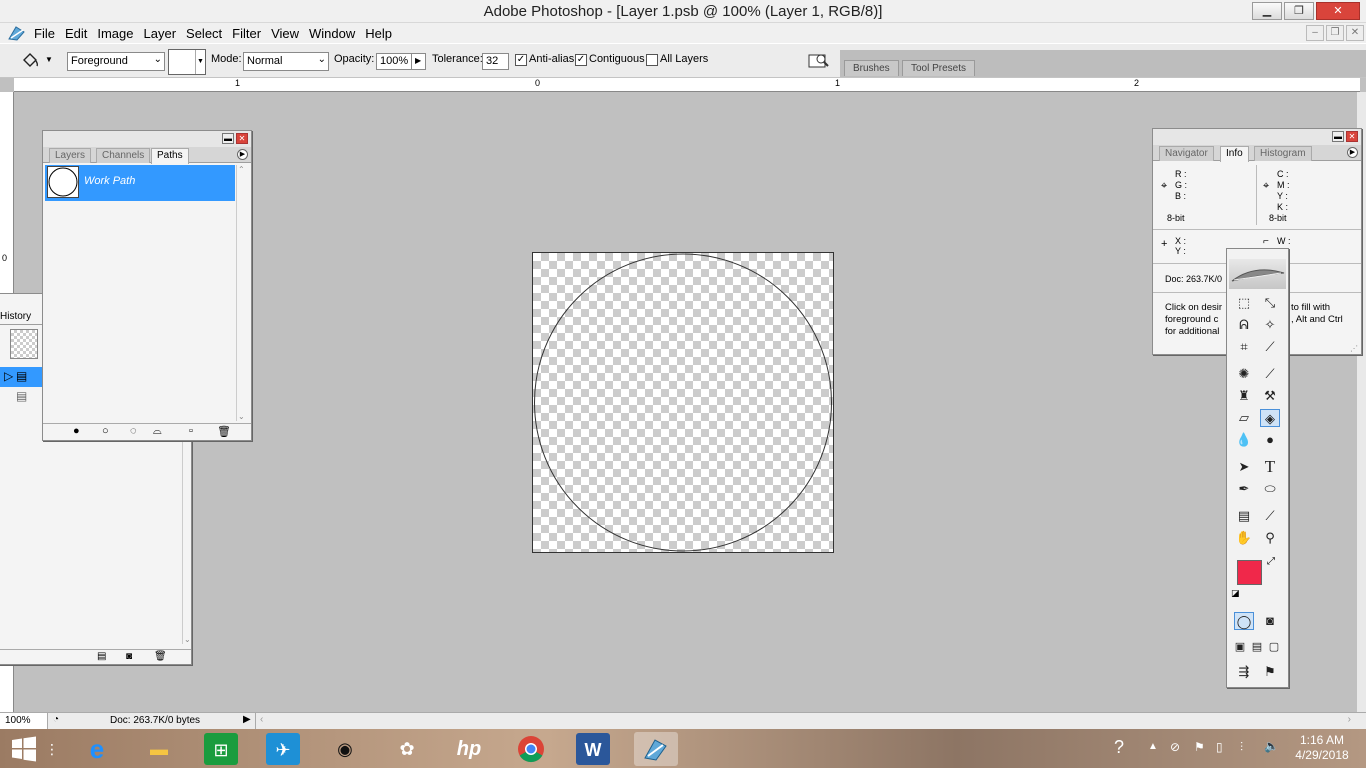 This screenshot has width=1366, height=768. What do you see at coordinates (187, 62) in the screenshot?
I see `pattern-picker: ▼` at bounding box center [187, 62].